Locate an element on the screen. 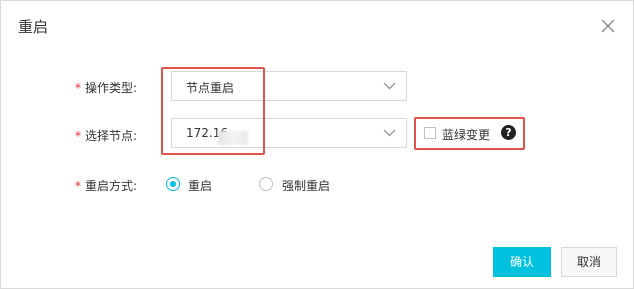 The width and height of the screenshot is (634, 289). operation-type-label: * 操作类型: is located at coordinates (106, 87).